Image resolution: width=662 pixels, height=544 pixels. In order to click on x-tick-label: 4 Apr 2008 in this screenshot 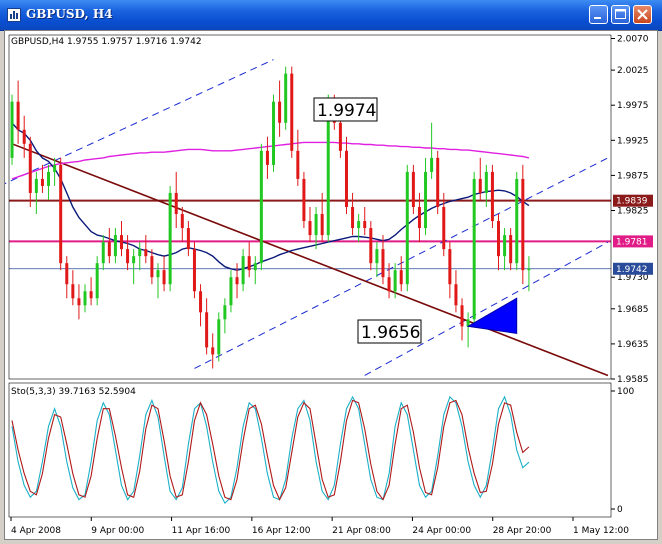, I will do `click(36, 531)`.